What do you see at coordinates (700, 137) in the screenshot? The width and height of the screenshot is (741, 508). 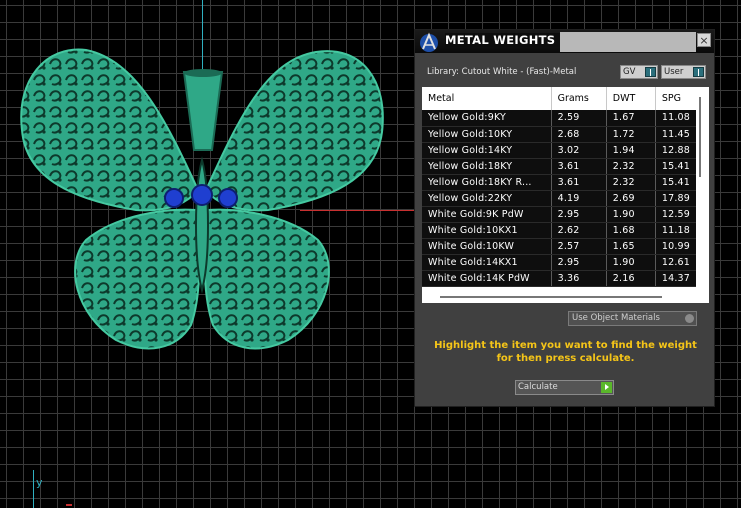 I see `vertical-scrollbar` at bounding box center [700, 137].